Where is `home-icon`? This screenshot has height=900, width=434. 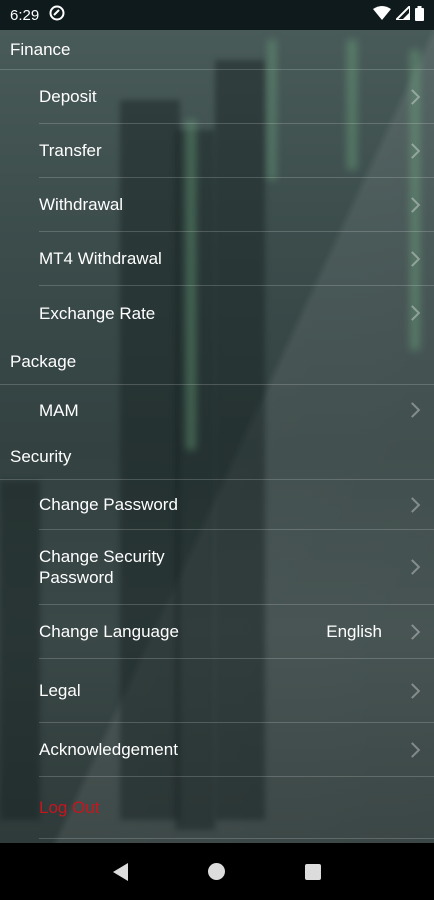
home-icon is located at coordinates (216, 871).